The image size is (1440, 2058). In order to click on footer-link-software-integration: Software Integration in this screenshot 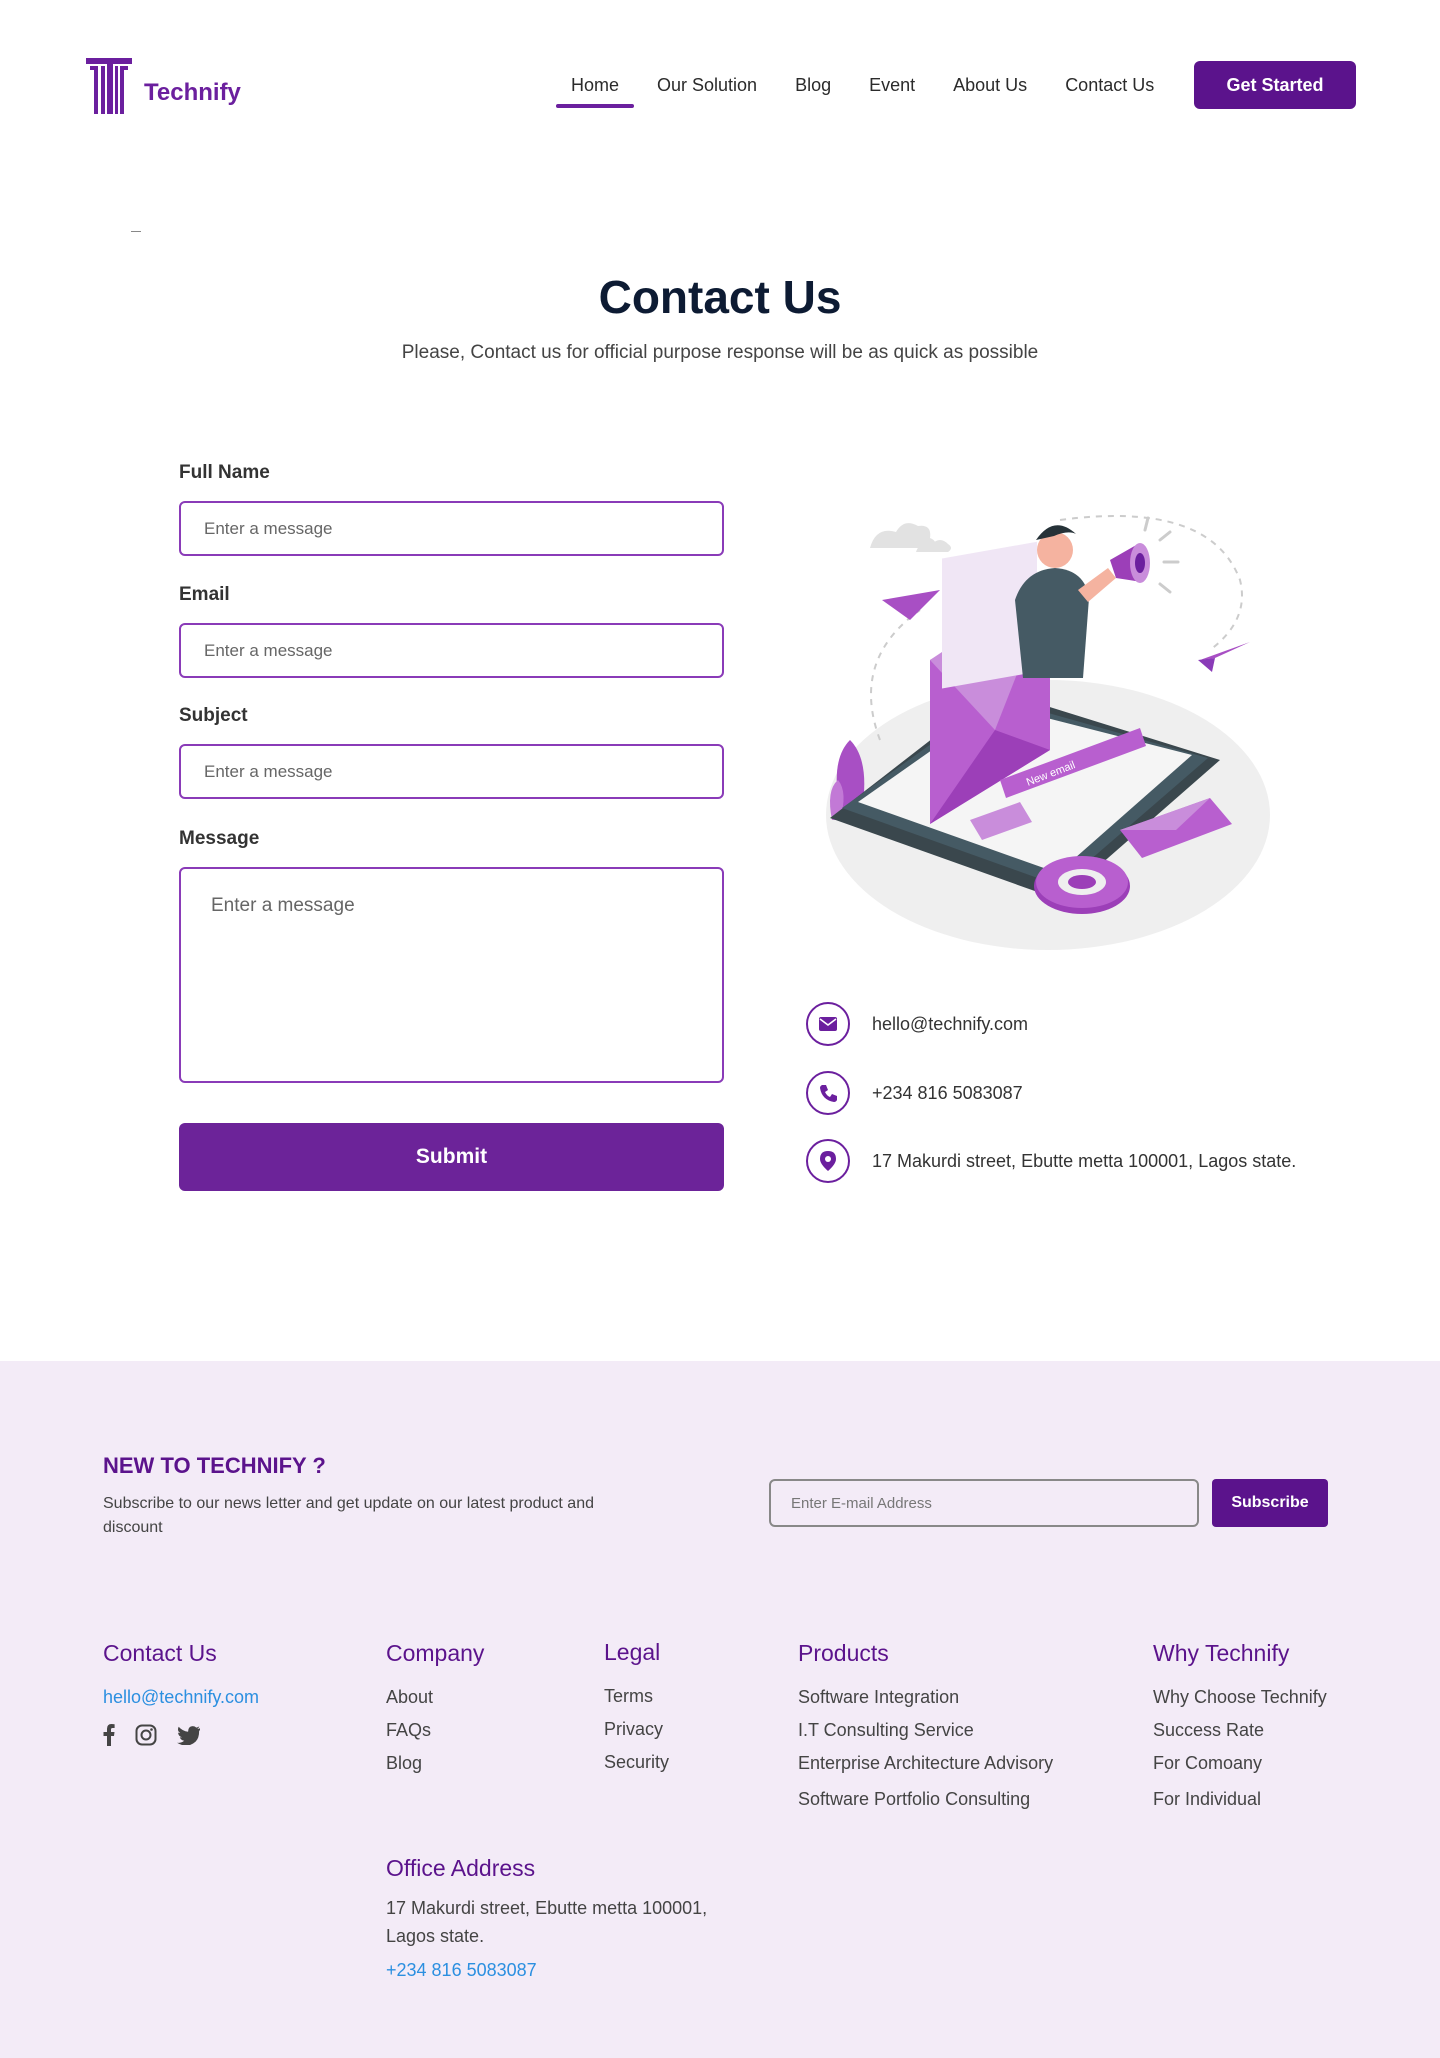, I will do `click(925, 1697)`.